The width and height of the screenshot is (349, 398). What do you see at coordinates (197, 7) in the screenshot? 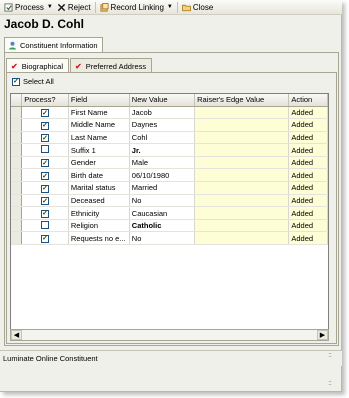
I see `close-button: Close` at bounding box center [197, 7].